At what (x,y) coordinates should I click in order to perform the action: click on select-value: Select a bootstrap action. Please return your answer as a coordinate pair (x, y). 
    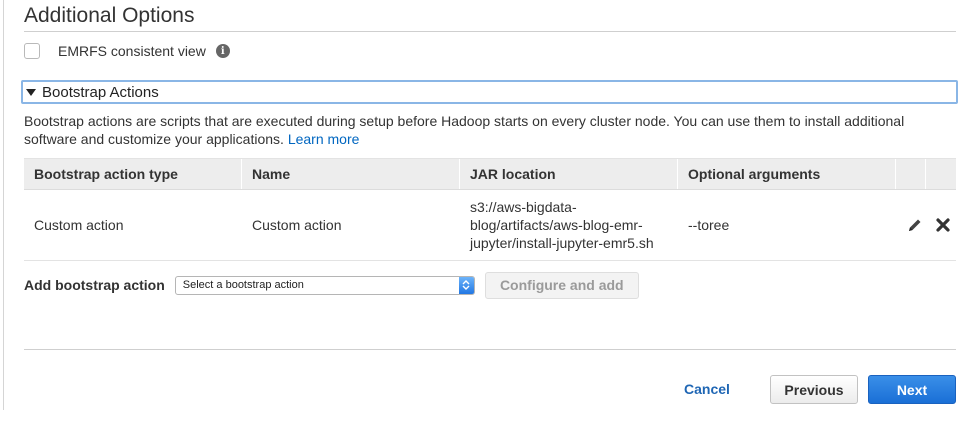
    Looking at the image, I should click on (243, 285).